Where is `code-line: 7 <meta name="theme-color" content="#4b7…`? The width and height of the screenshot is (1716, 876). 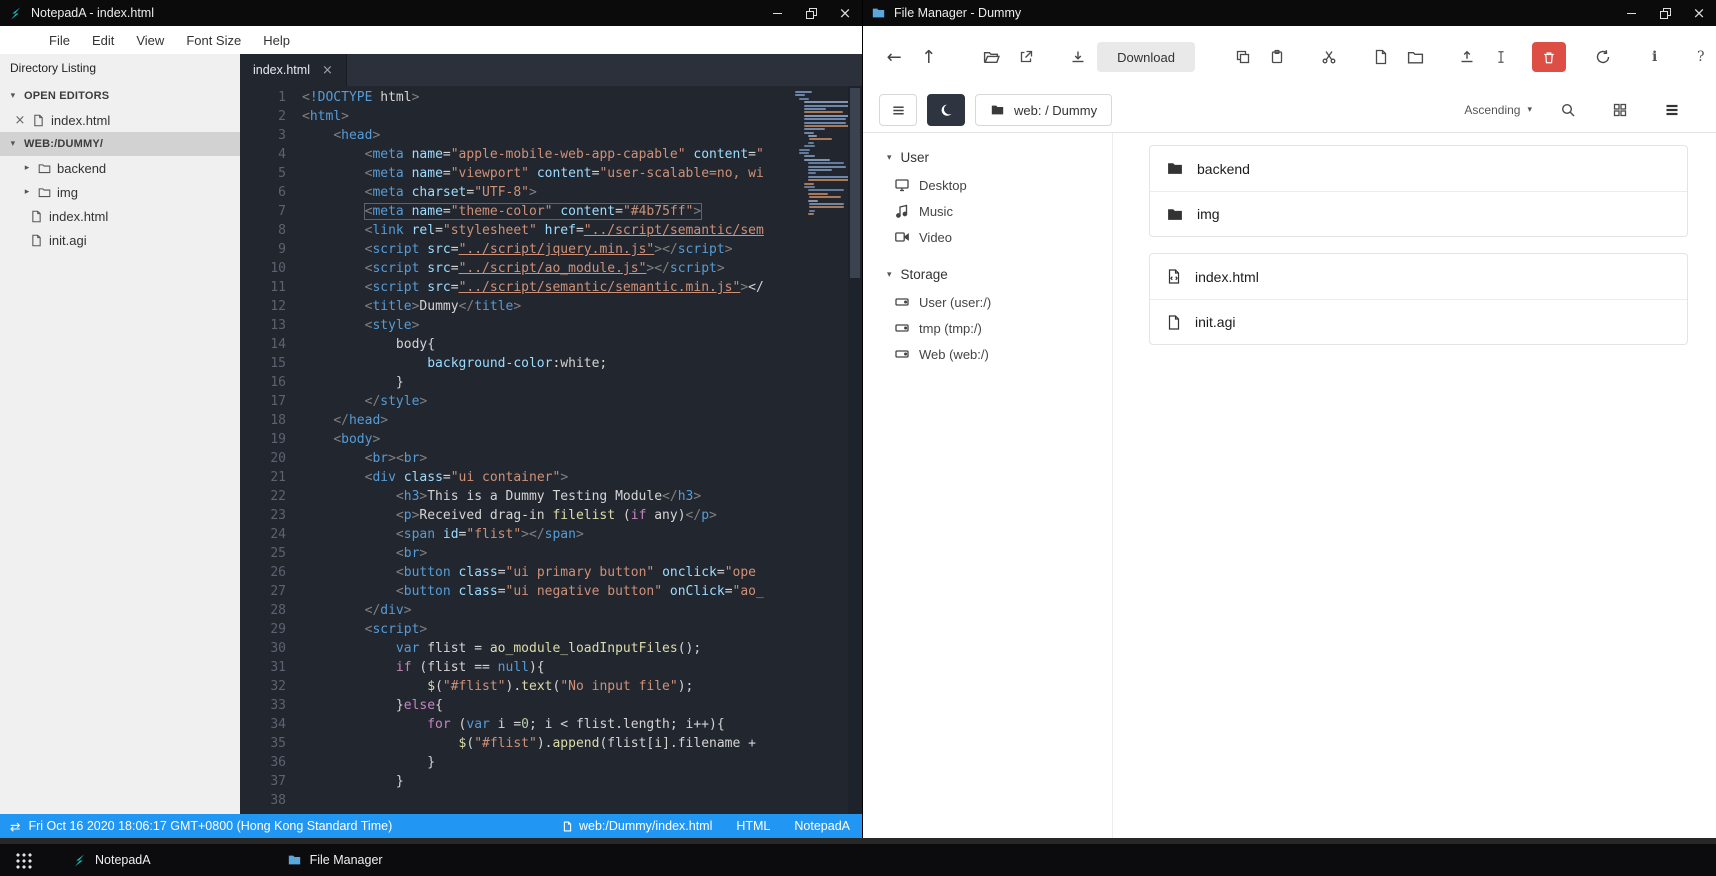 code-line: 7 <meta name="theme-color" content="#4b7… is located at coordinates (551, 211).